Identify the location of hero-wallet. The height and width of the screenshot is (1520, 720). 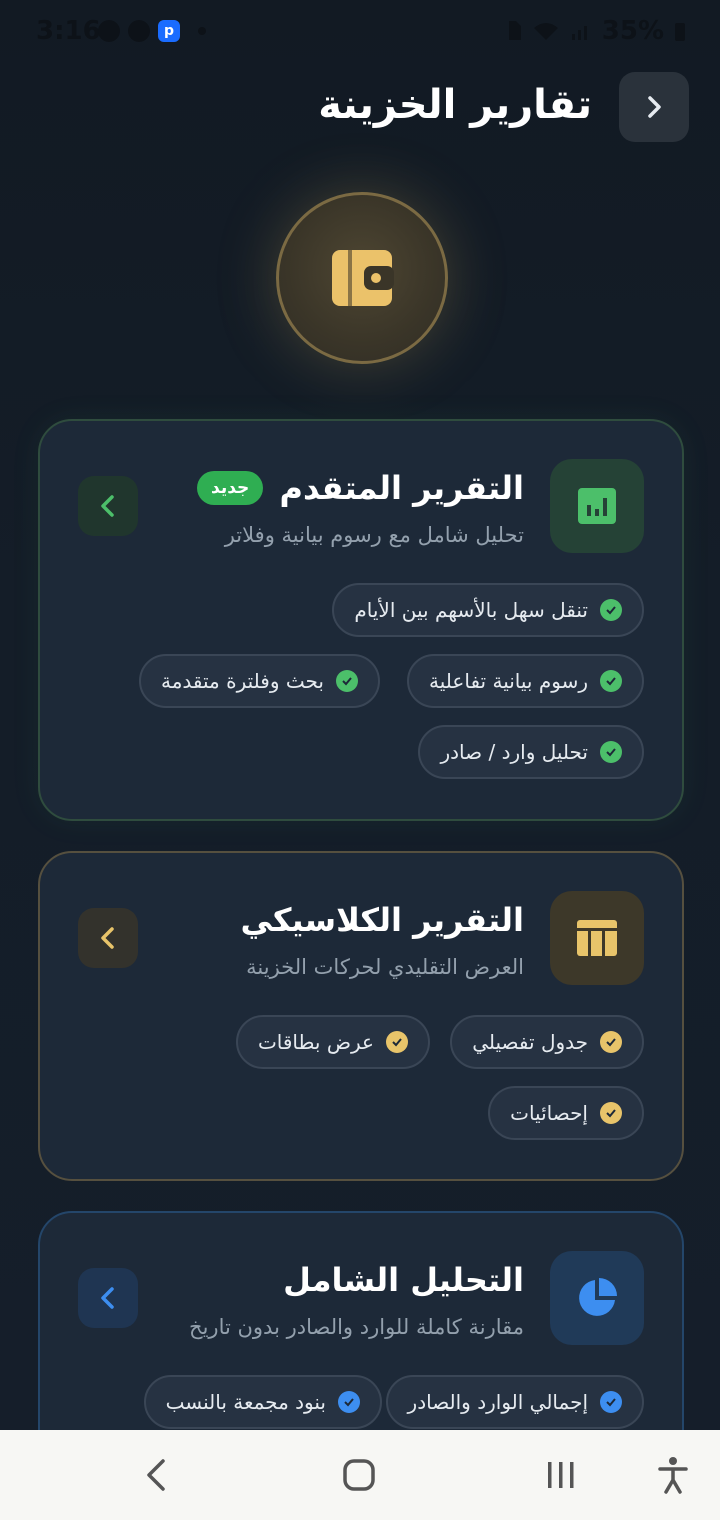
(362, 278).